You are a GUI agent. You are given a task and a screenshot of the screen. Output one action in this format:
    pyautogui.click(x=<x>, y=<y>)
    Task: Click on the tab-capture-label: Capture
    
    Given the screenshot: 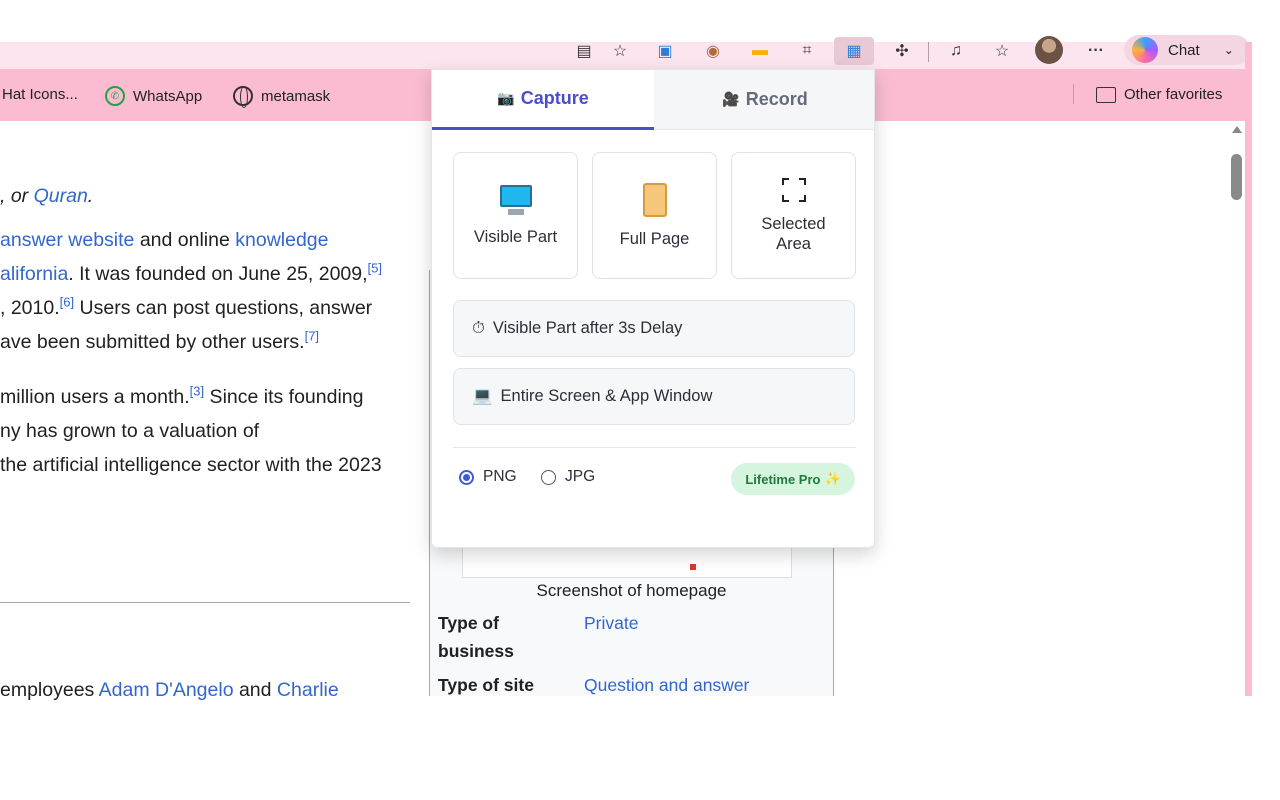 What is the action you would take?
    pyautogui.click(x=554, y=98)
    